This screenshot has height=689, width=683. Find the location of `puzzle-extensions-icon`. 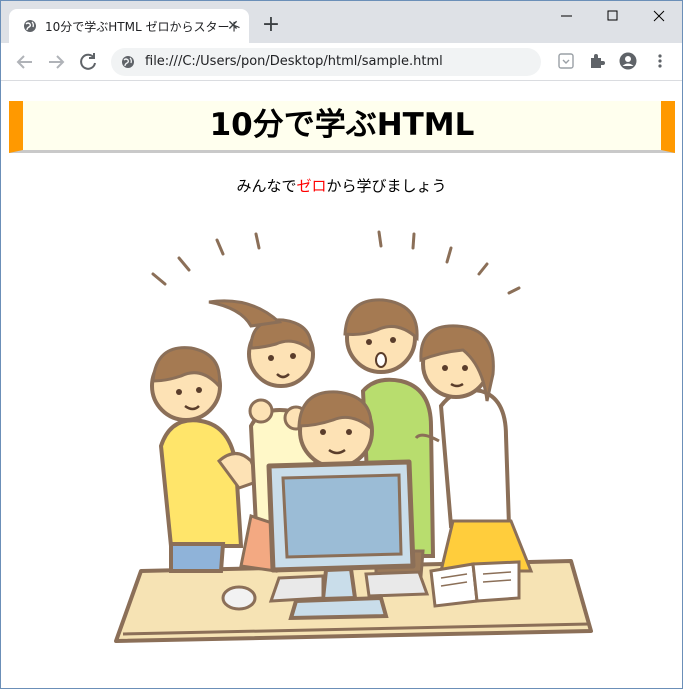

puzzle-extensions-icon is located at coordinates (597, 61).